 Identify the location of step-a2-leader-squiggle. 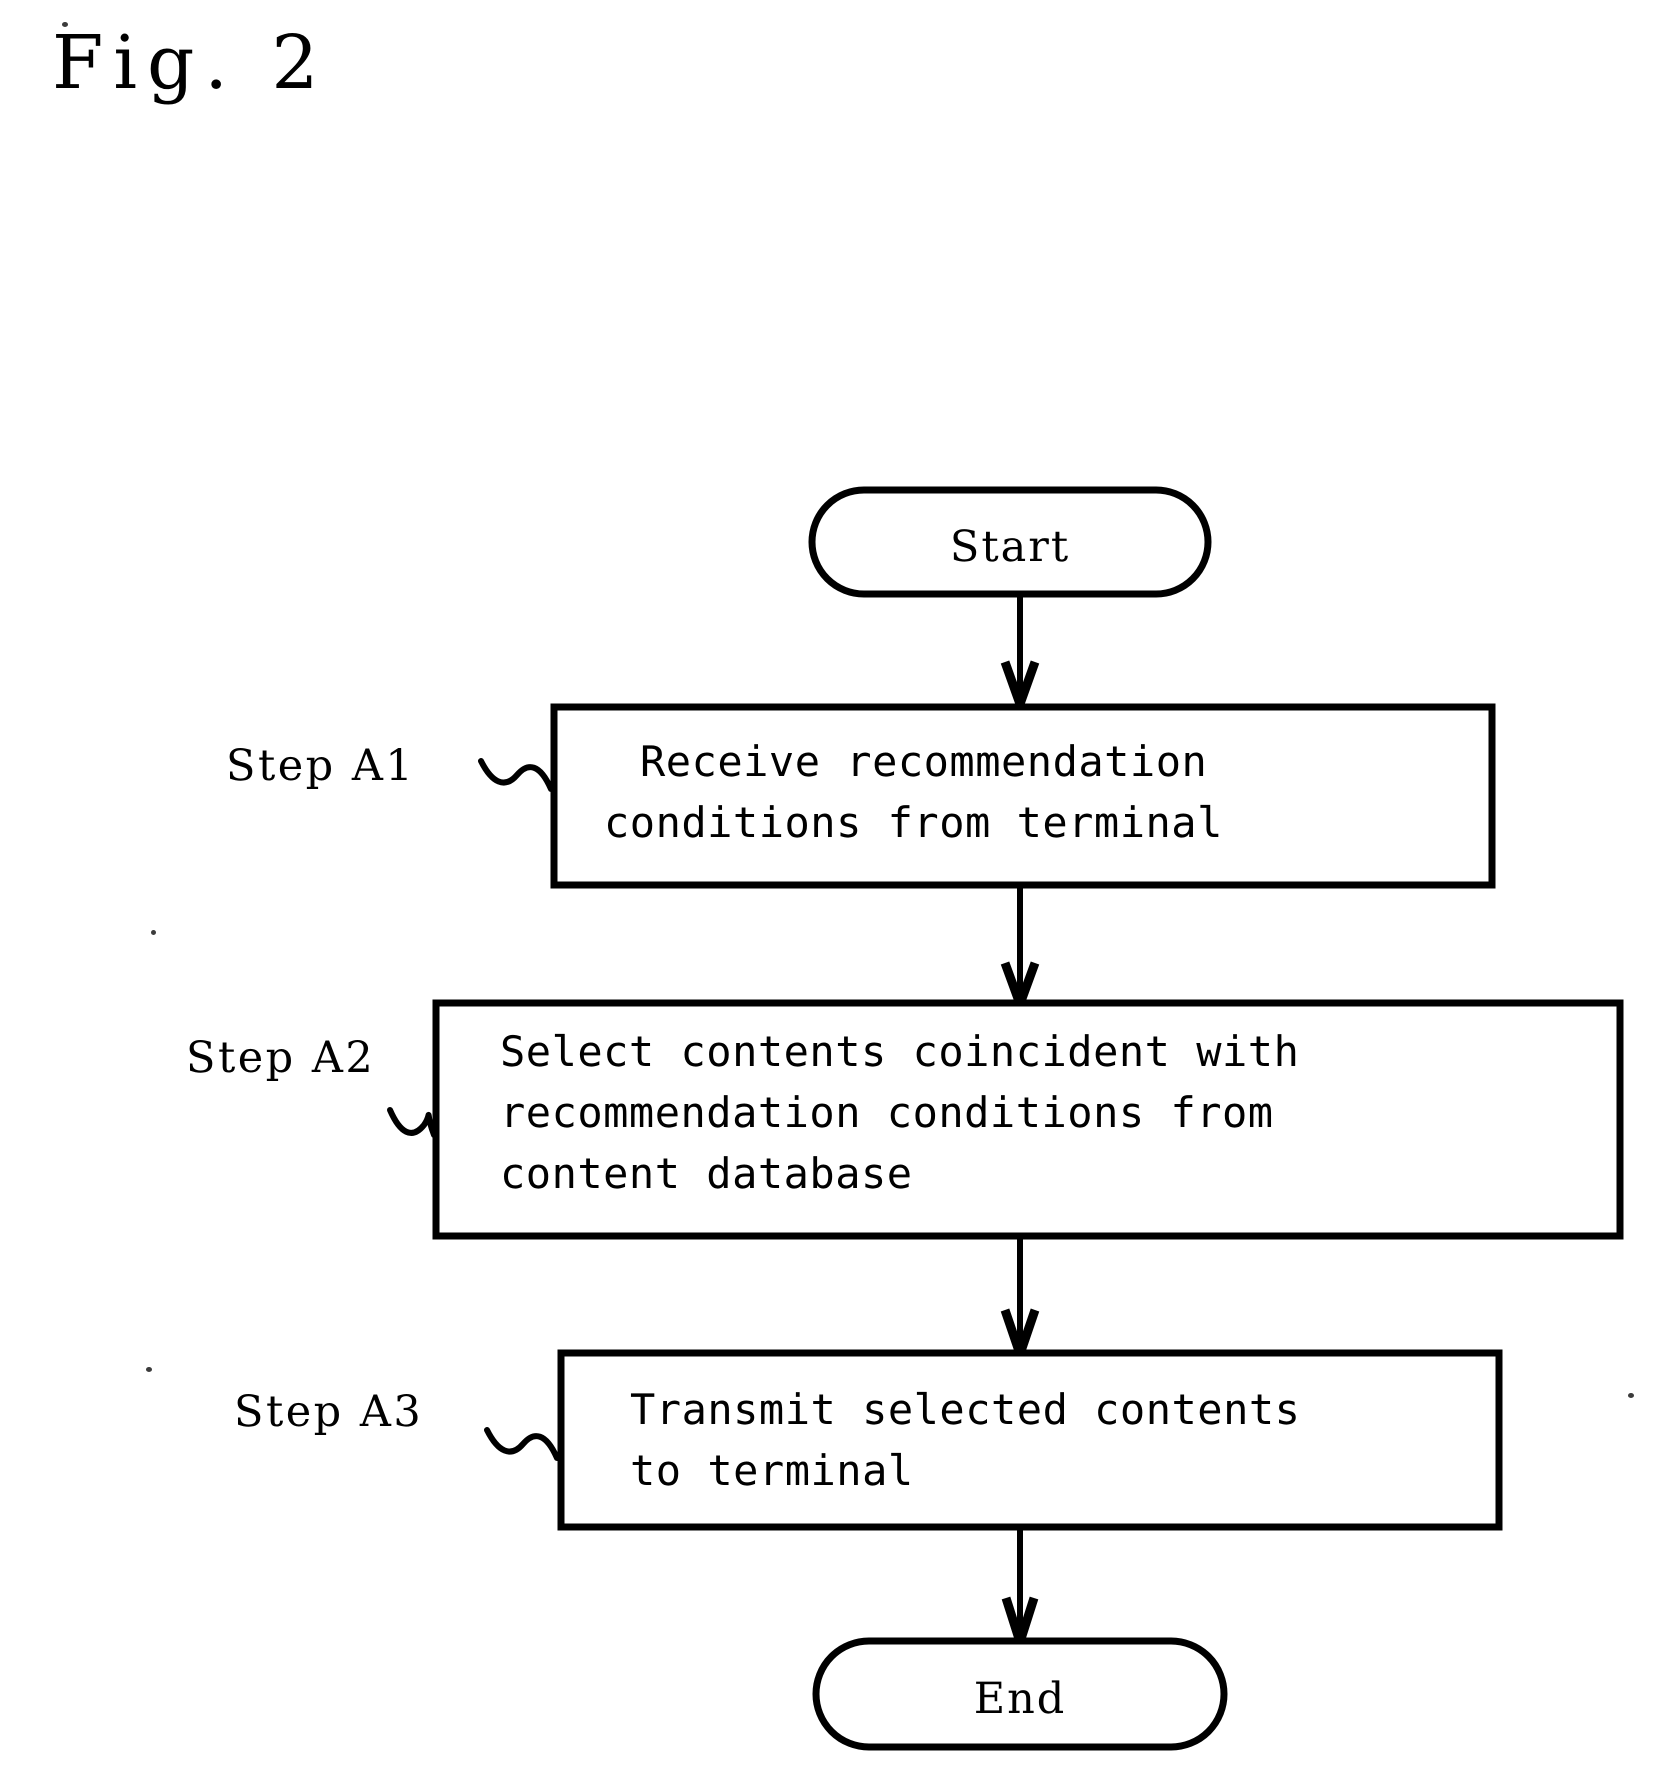
(412, 1122).